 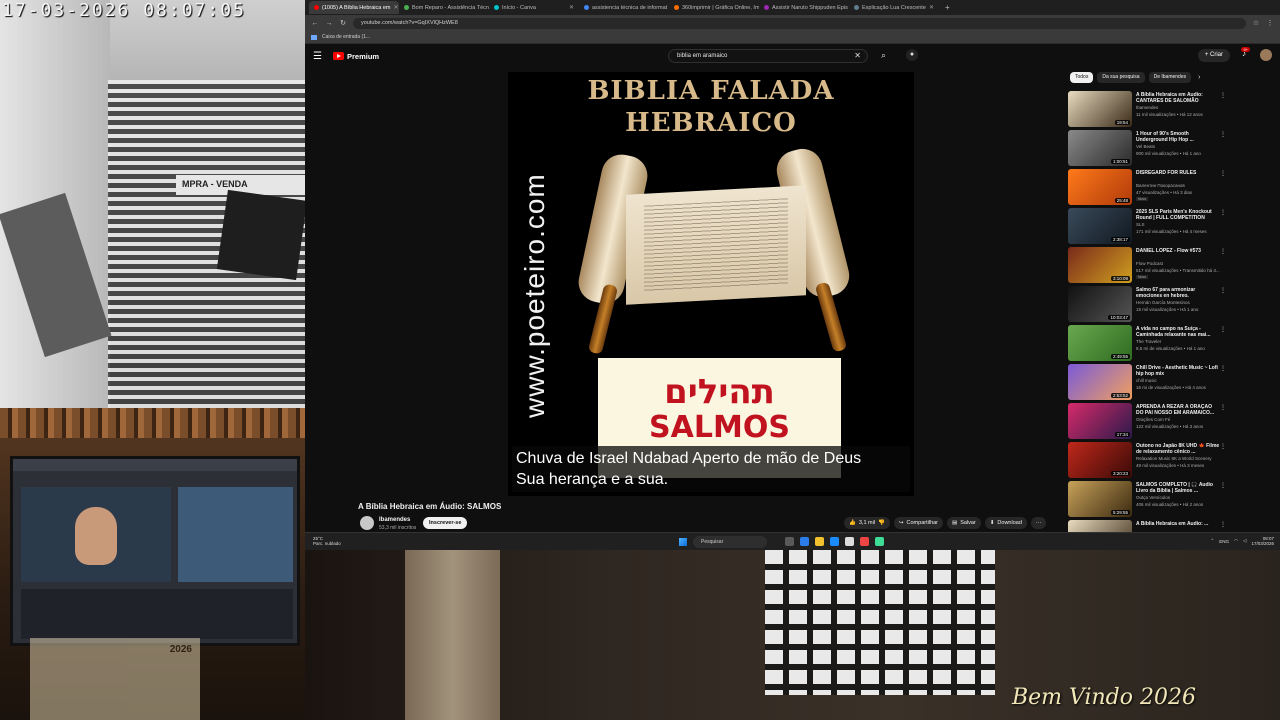 I want to click on recommendation-thumbnail: 19:54, so click(x=1100, y=109).